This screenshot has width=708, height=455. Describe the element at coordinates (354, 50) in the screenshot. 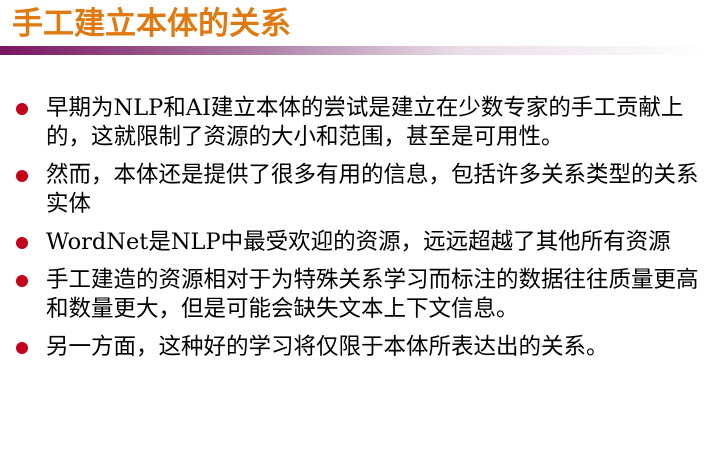

I see `title-underline-bar` at that location.